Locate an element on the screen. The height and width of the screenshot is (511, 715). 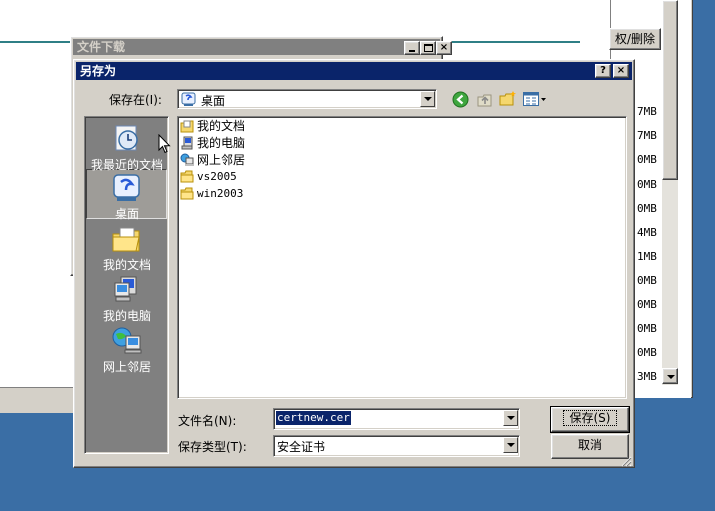
minimize-button is located at coordinates (412, 48).